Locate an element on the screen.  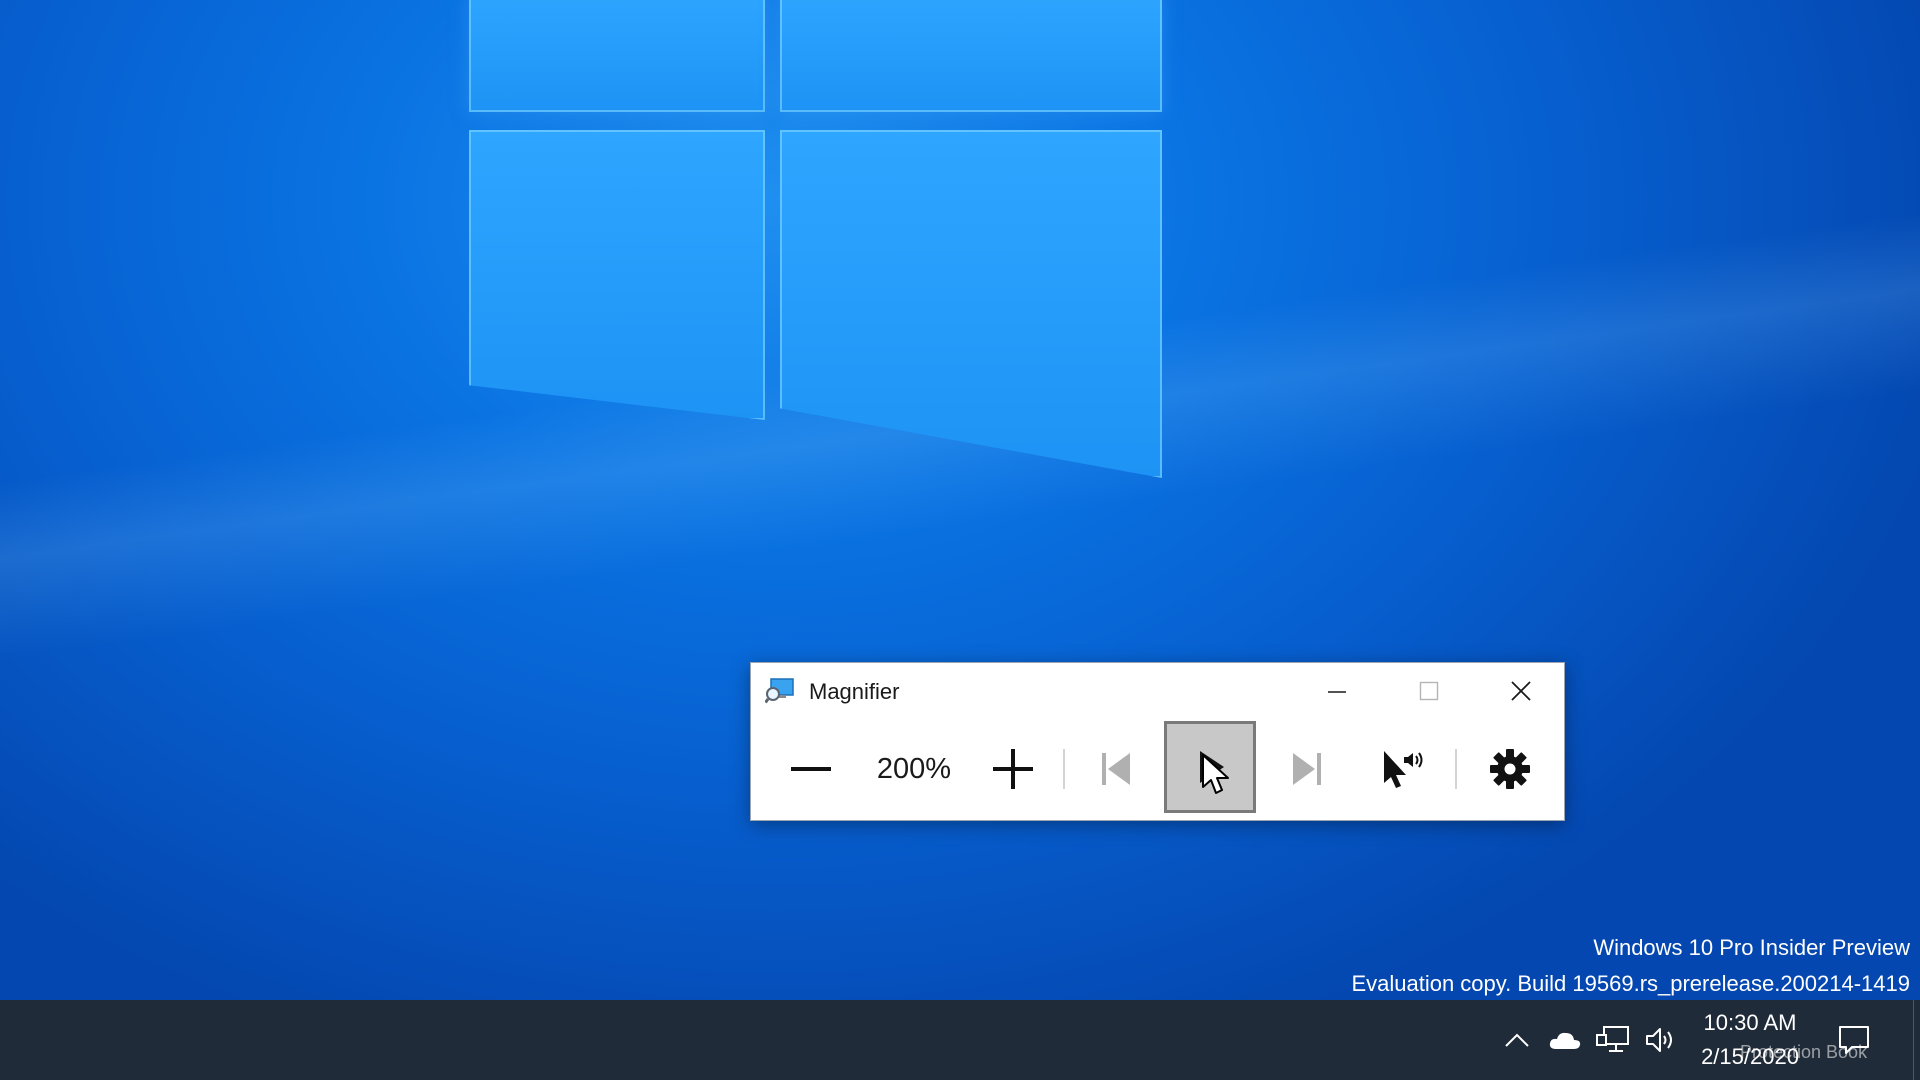
close-button is located at coordinates (1521, 691).